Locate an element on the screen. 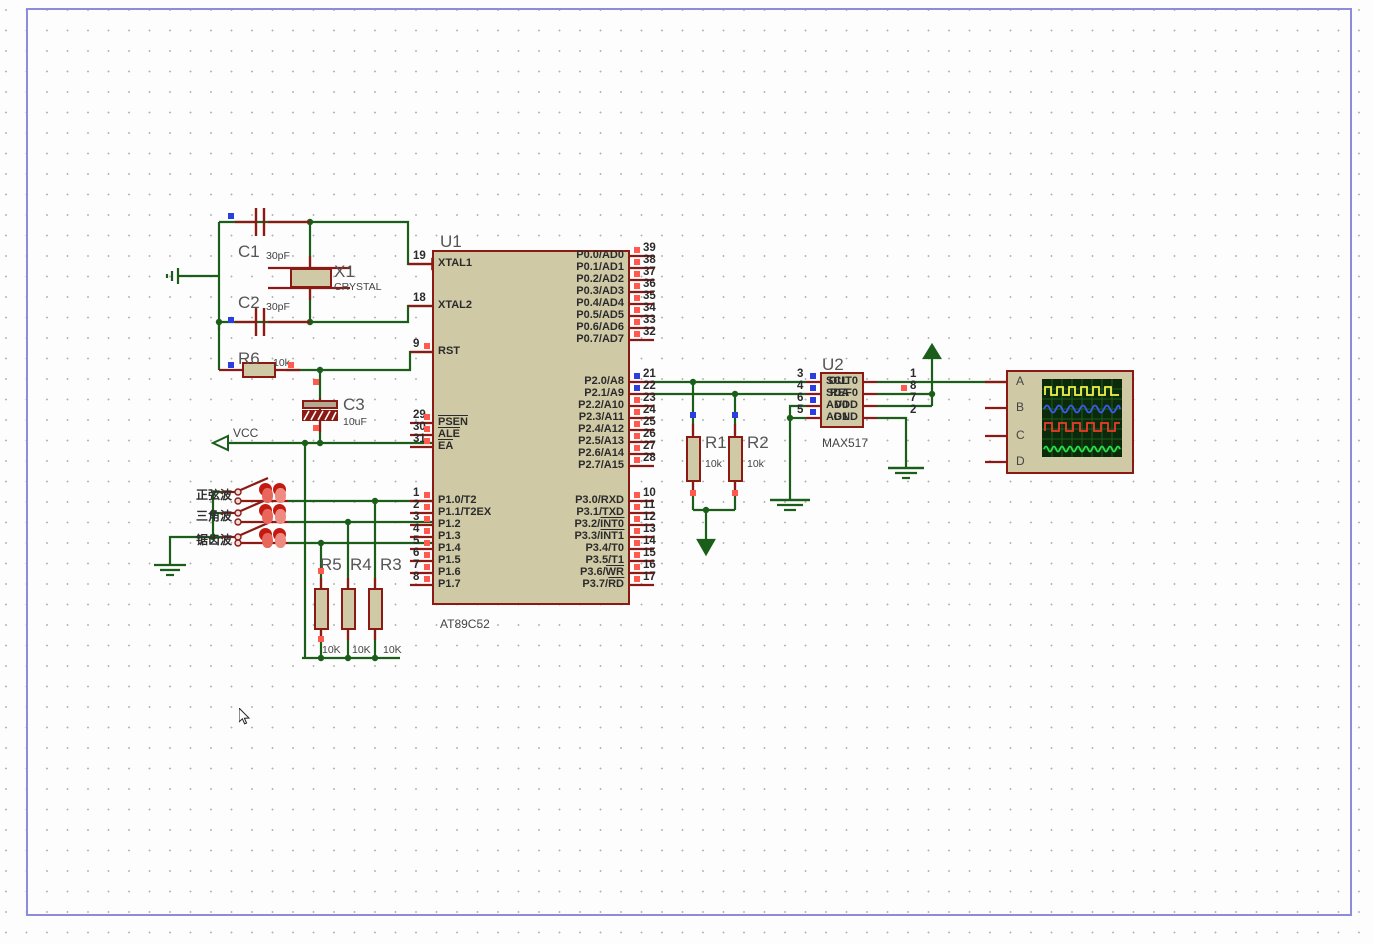 Image resolution: width=1374 pixels, height=944 pixels. u2-pin-name-7: VDD is located at coordinates (846, 405).